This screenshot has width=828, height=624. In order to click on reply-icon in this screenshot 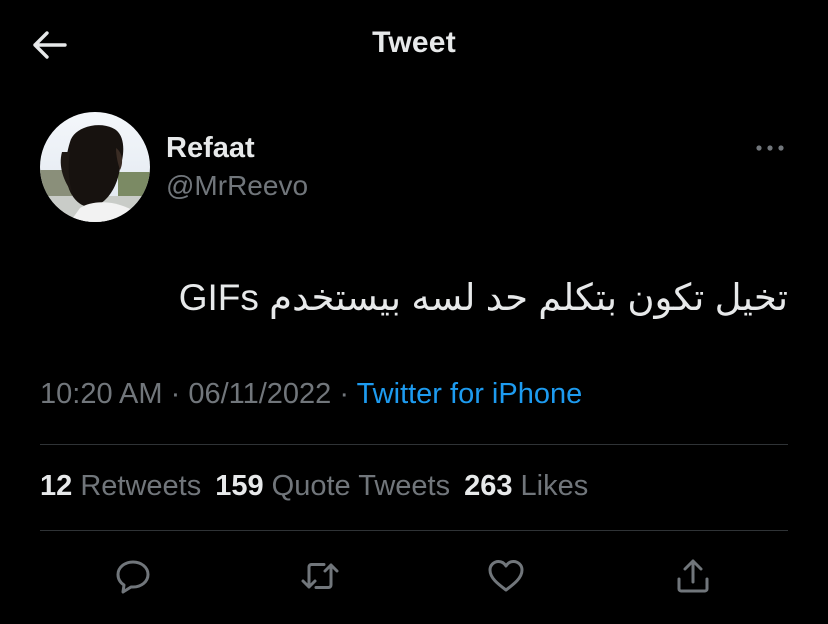, I will do `click(133, 577)`.